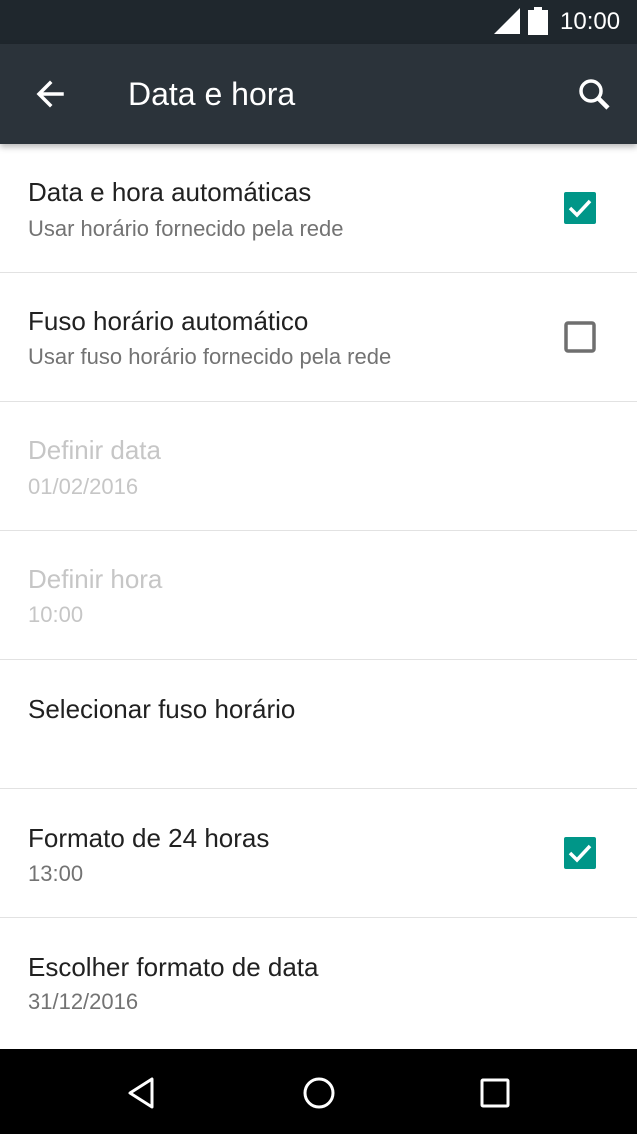 The width and height of the screenshot is (637, 1134). Describe the element at coordinates (56, 873) in the screenshot. I see `setting-summary: 13:00` at that location.